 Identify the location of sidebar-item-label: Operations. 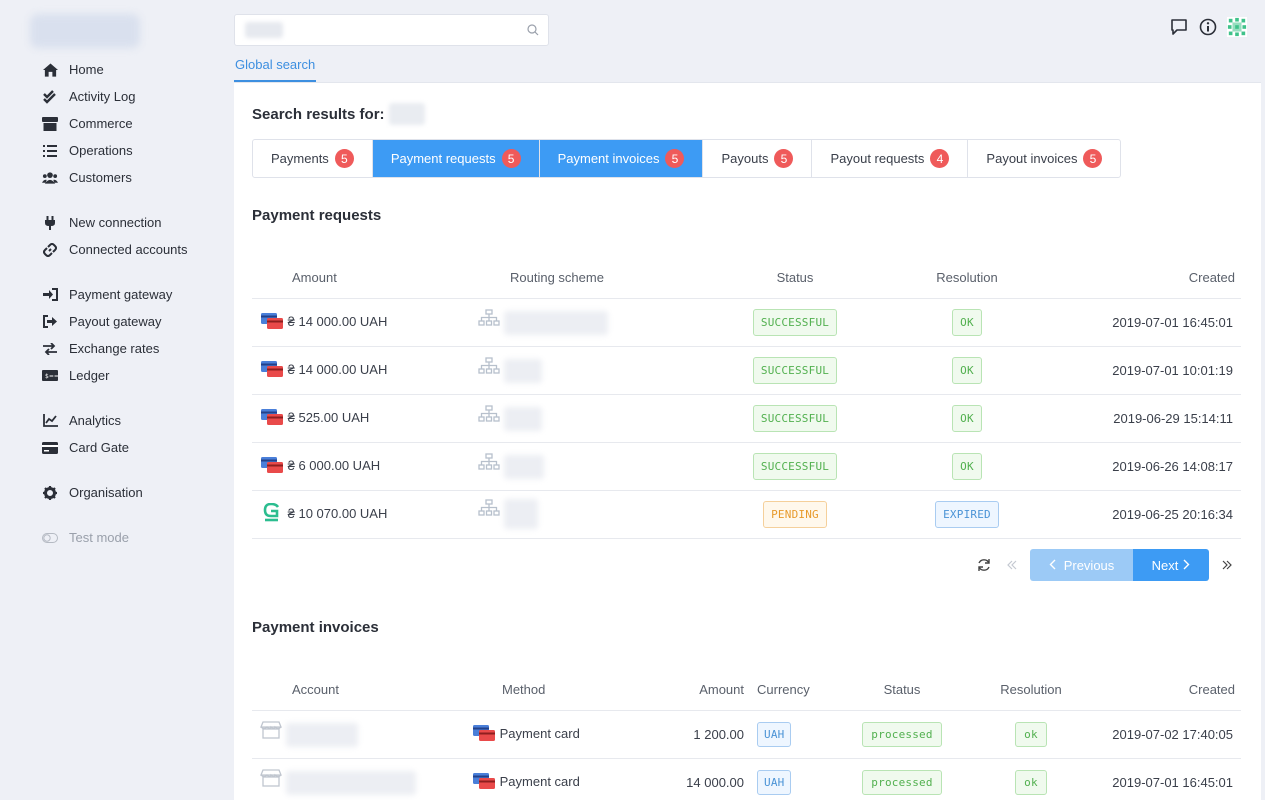
(101, 150).